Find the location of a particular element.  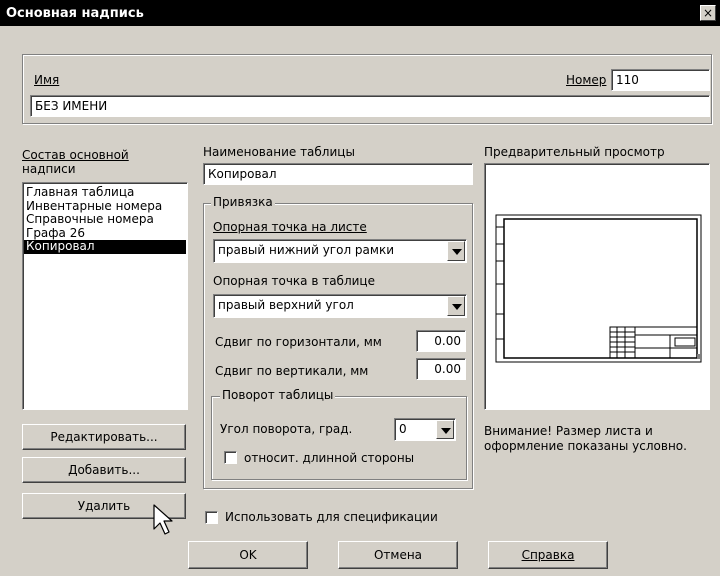

shift-v-field: 0.00 is located at coordinates (441, 369).